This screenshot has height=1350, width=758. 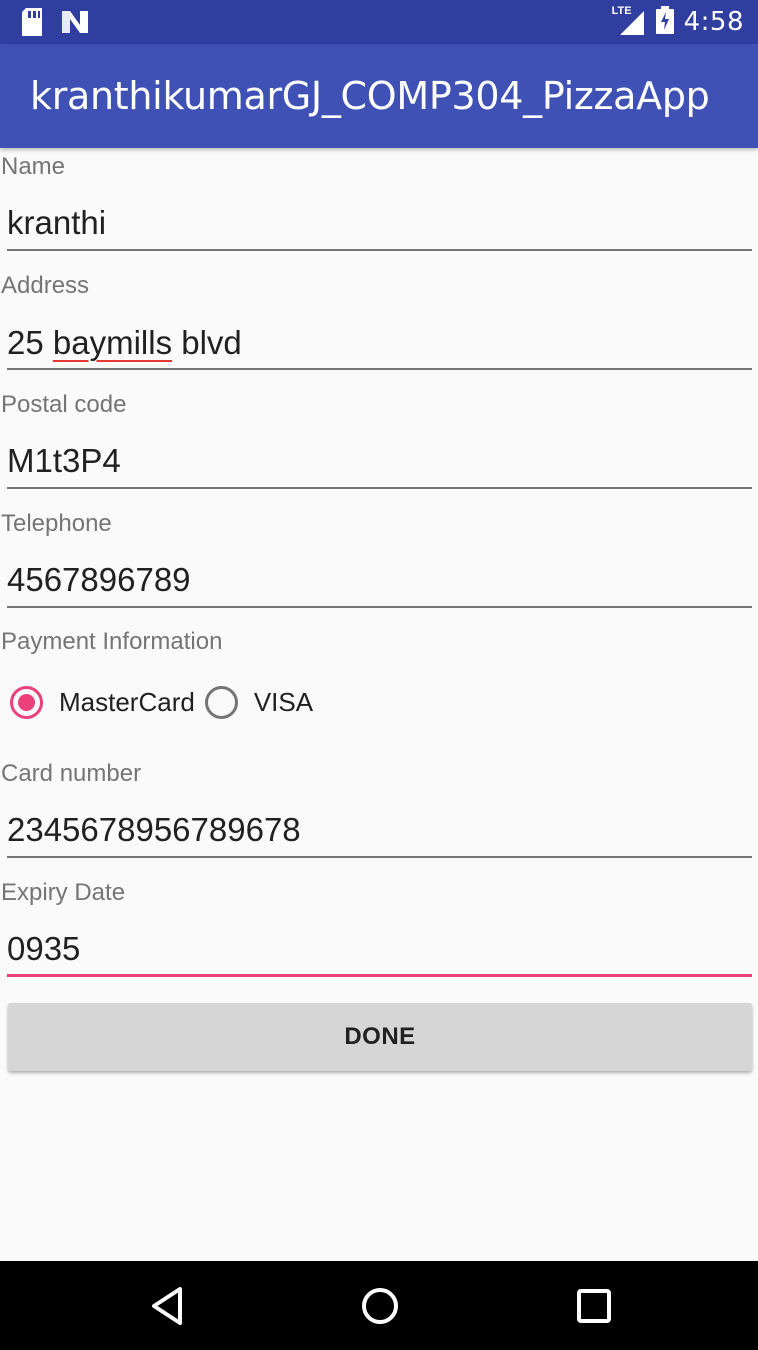 I want to click on done-button: DONE, so click(x=380, y=1037).